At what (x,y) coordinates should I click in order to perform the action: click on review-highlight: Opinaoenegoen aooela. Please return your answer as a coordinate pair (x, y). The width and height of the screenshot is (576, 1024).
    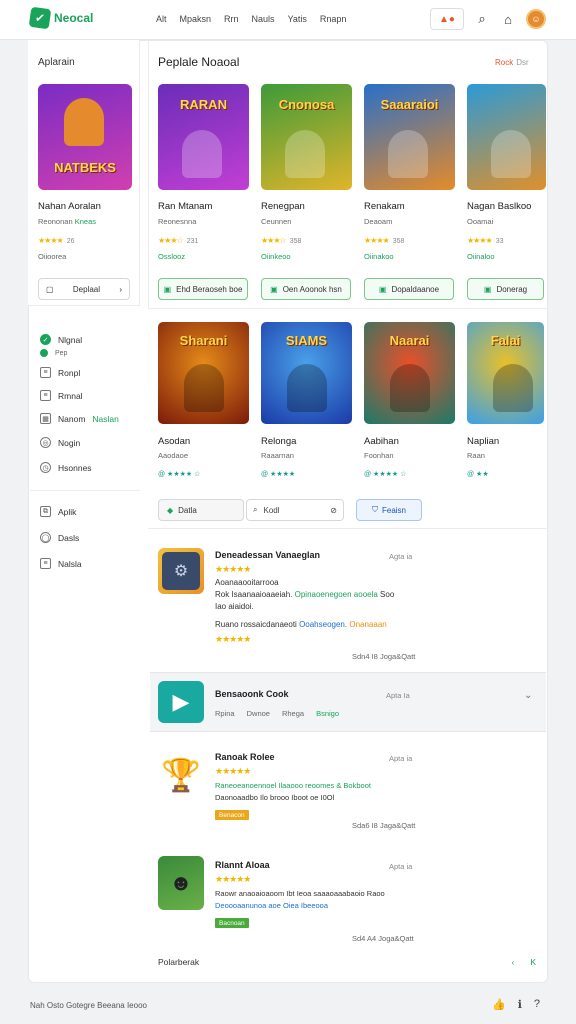
    Looking at the image, I should click on (336, 594).